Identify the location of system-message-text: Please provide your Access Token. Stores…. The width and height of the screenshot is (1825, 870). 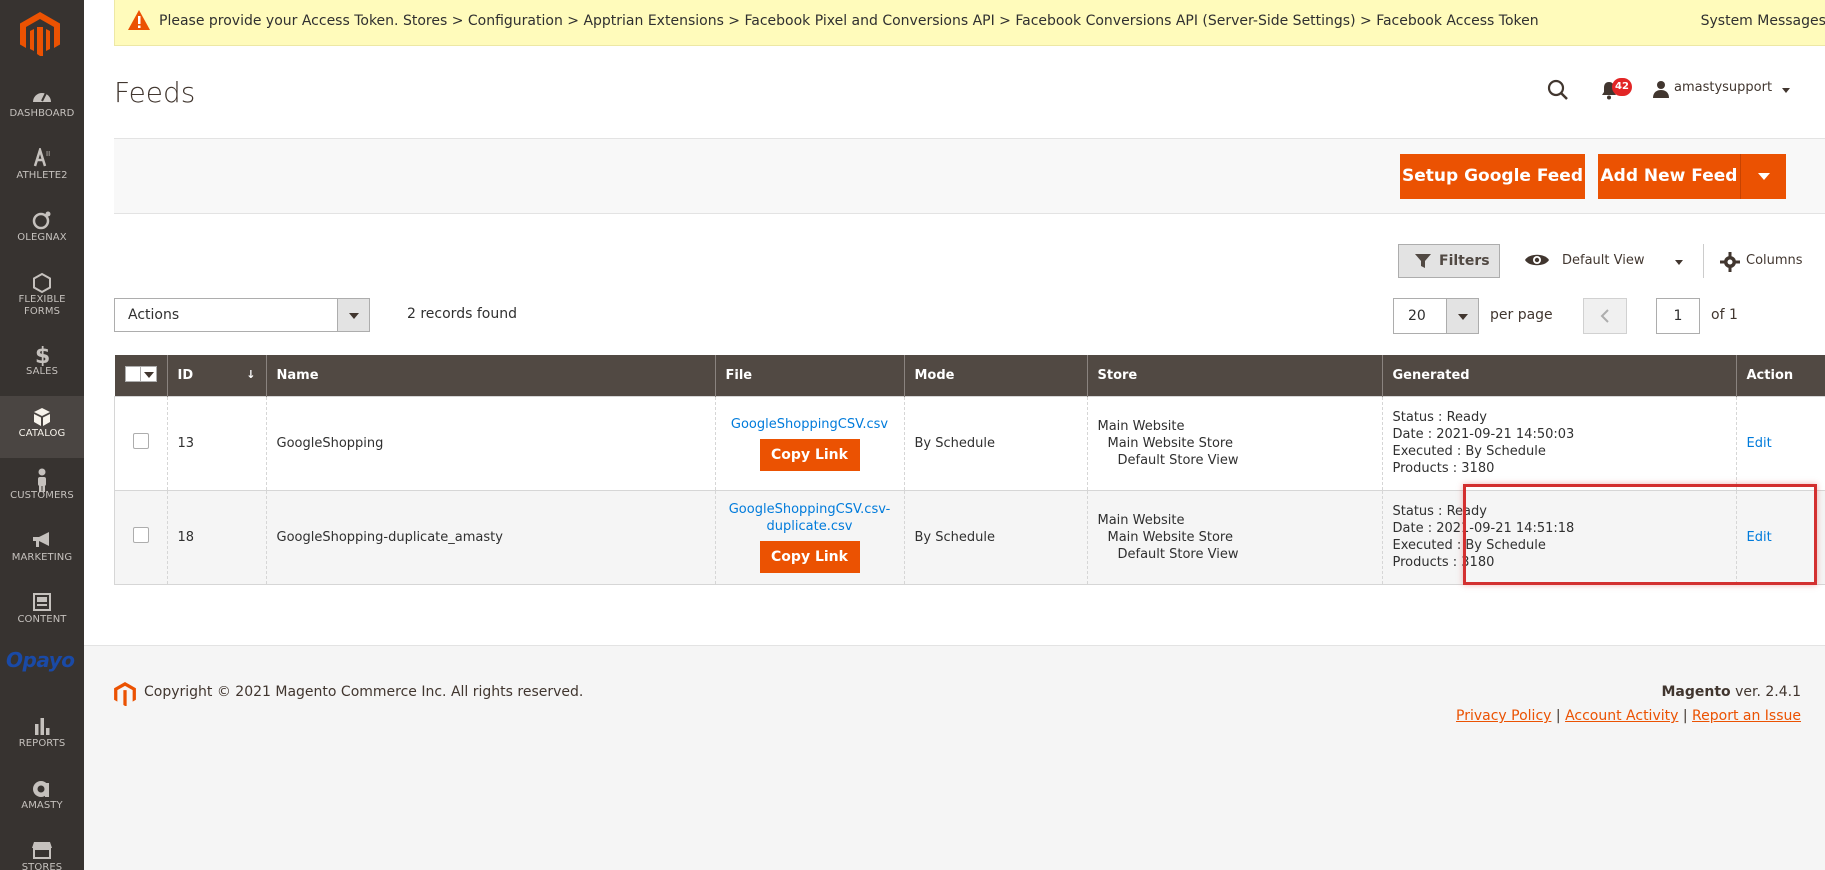
(849, 21).